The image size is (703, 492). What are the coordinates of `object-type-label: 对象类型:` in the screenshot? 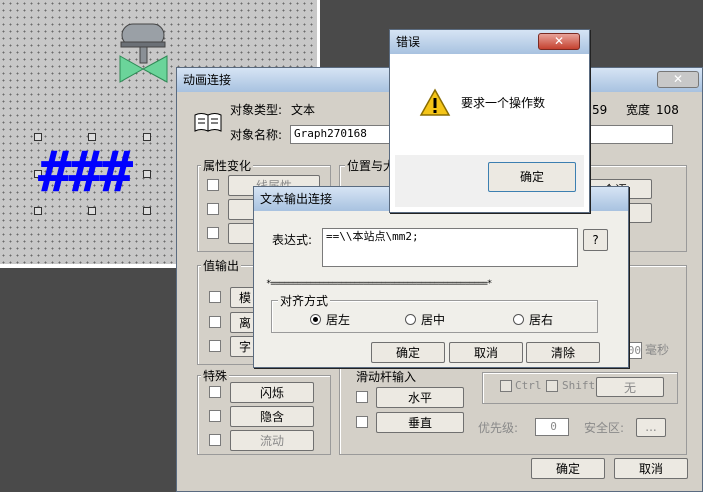 It's located at (256, 110).